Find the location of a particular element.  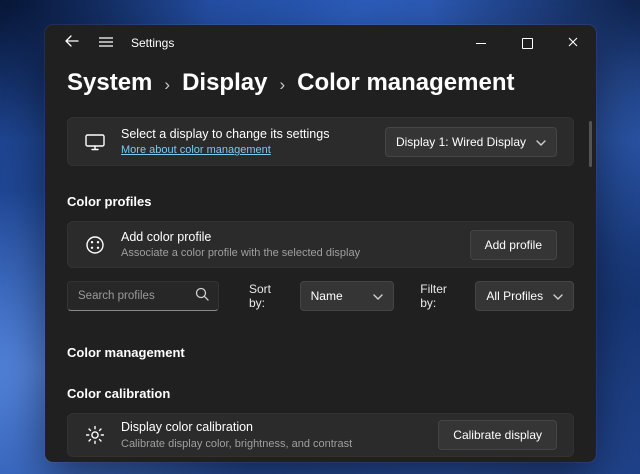

sort-dropdown: Name is located at coordinates (347, 296).